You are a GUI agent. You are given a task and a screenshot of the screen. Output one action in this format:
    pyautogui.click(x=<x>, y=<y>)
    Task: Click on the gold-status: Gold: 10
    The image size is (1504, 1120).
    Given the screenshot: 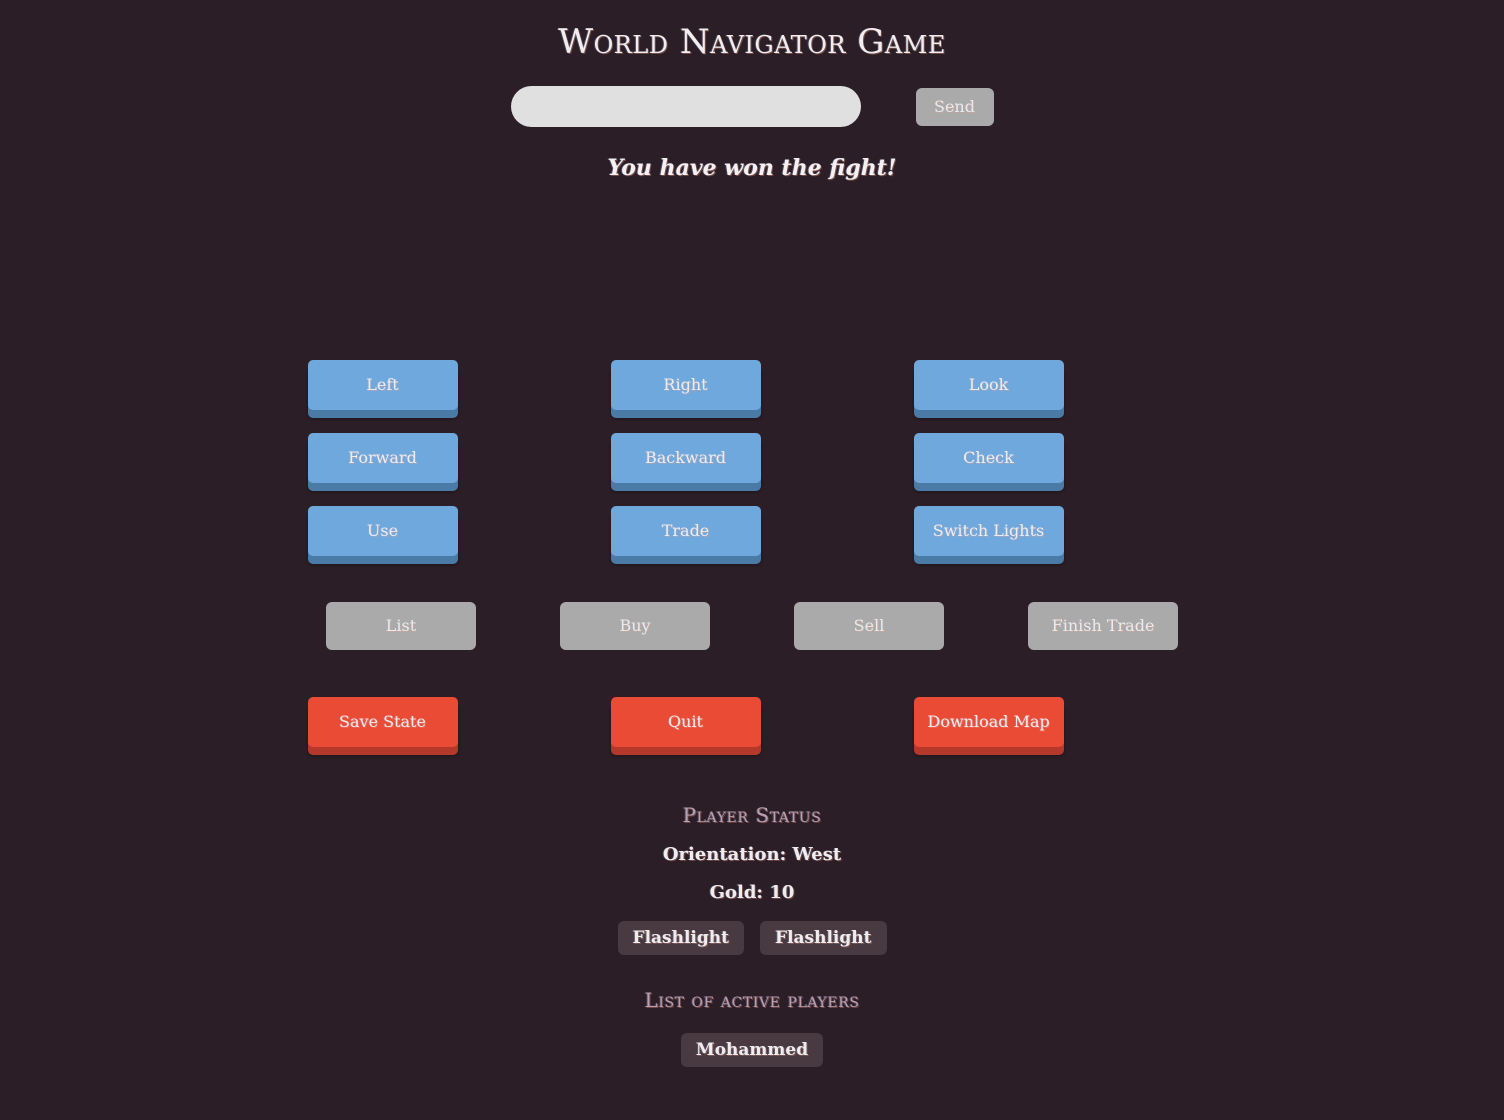 What is the action you would take?
    pyautogui.click(x=752, y=892)
    